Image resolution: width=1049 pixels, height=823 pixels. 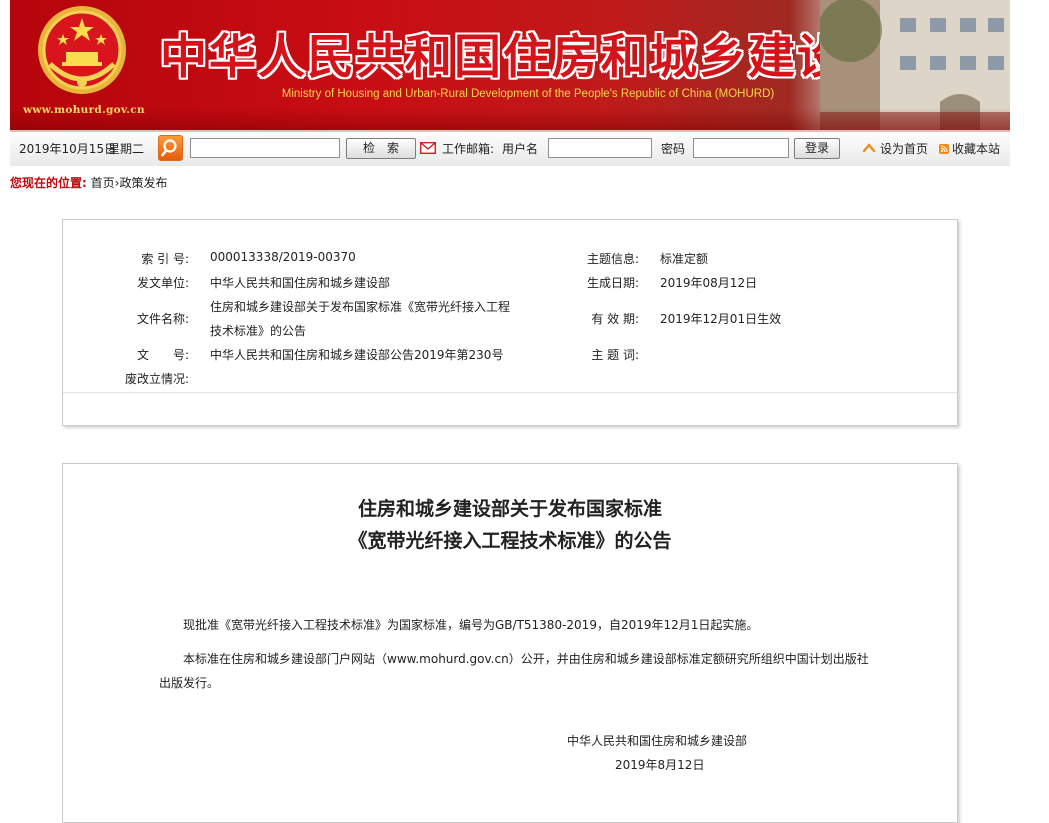 I want to click on validity-value: 2019年12月01日生效, so click(x=721, y=319).